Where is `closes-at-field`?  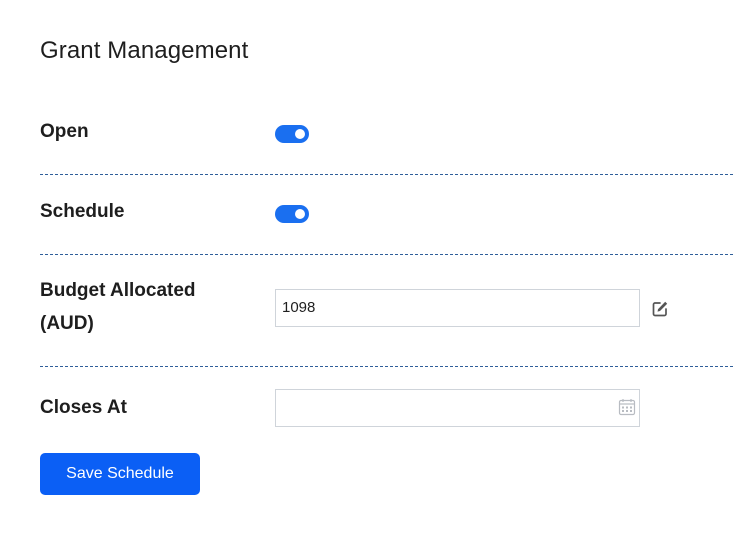 closes-at-field is located at coordinates (457, 408).